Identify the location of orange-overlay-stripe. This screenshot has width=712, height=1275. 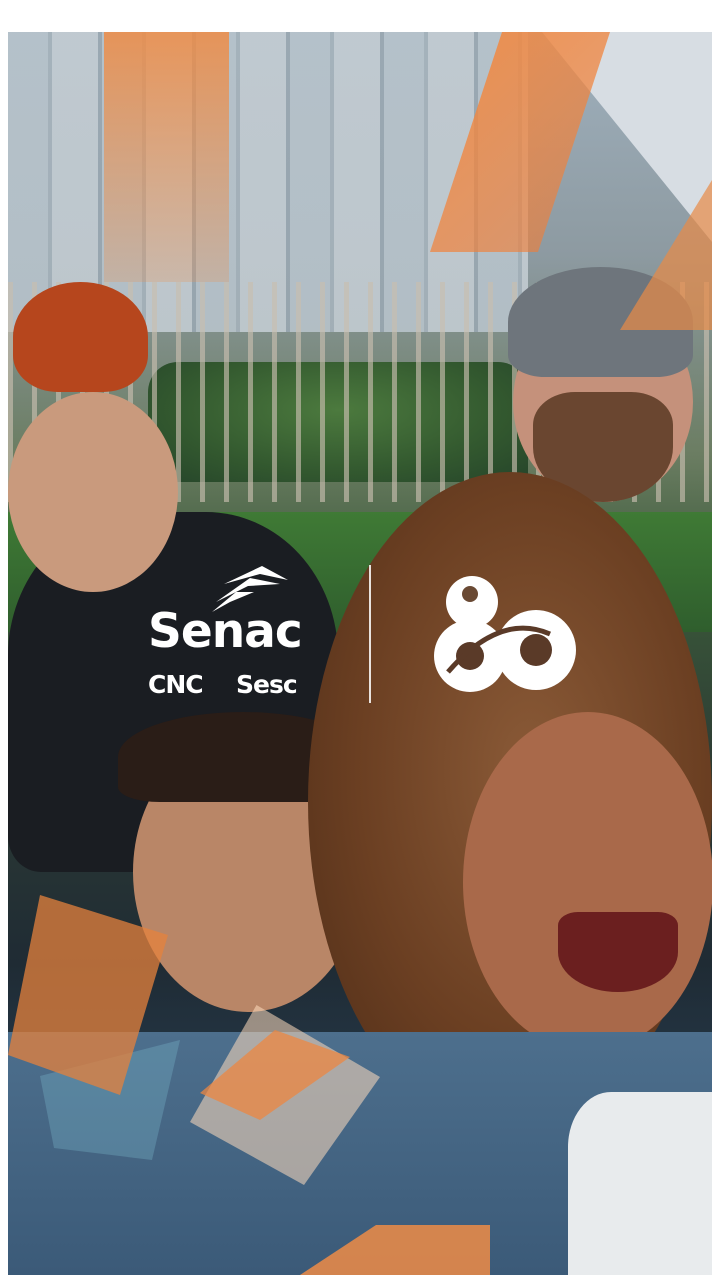
(166, 157).